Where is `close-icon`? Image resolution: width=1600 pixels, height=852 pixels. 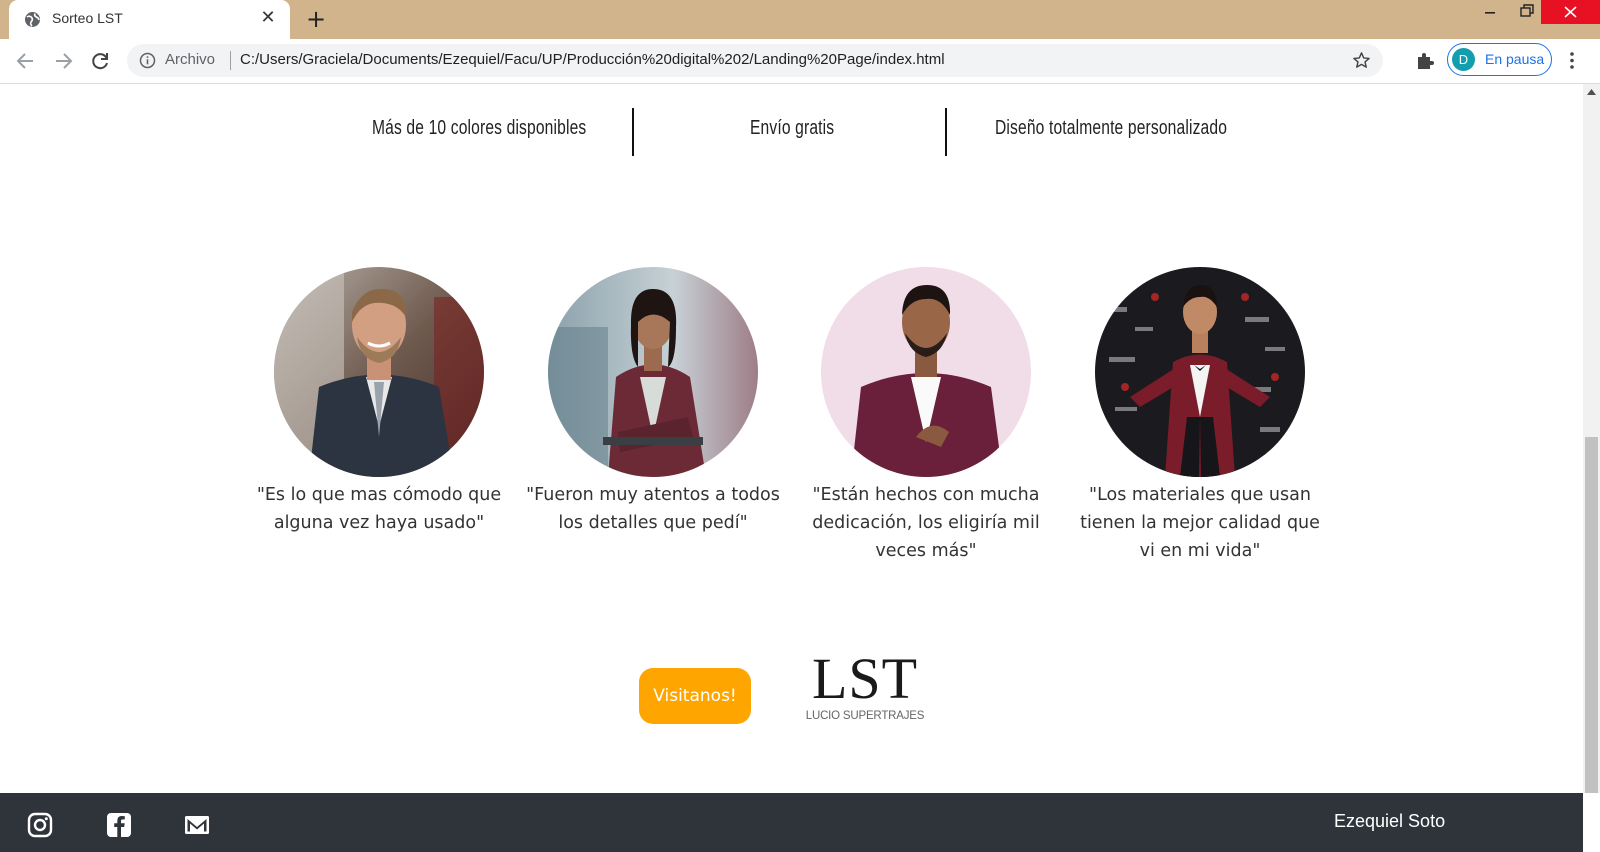
close-icon is located at coordinates (1570, 12).